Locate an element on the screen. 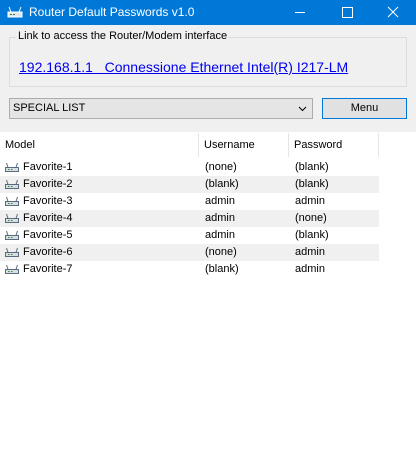 The width and height of the screenshot is (416, 451). table-row: Favorite-3 admin admin is located at coordinates (189, 201).